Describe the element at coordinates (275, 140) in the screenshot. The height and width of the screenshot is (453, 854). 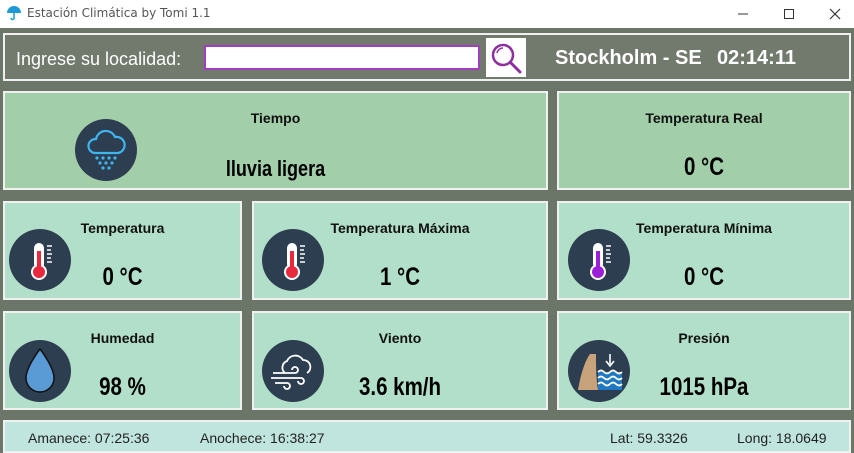
I see `weather-card: Tiempo lluvia ligera` at that location.